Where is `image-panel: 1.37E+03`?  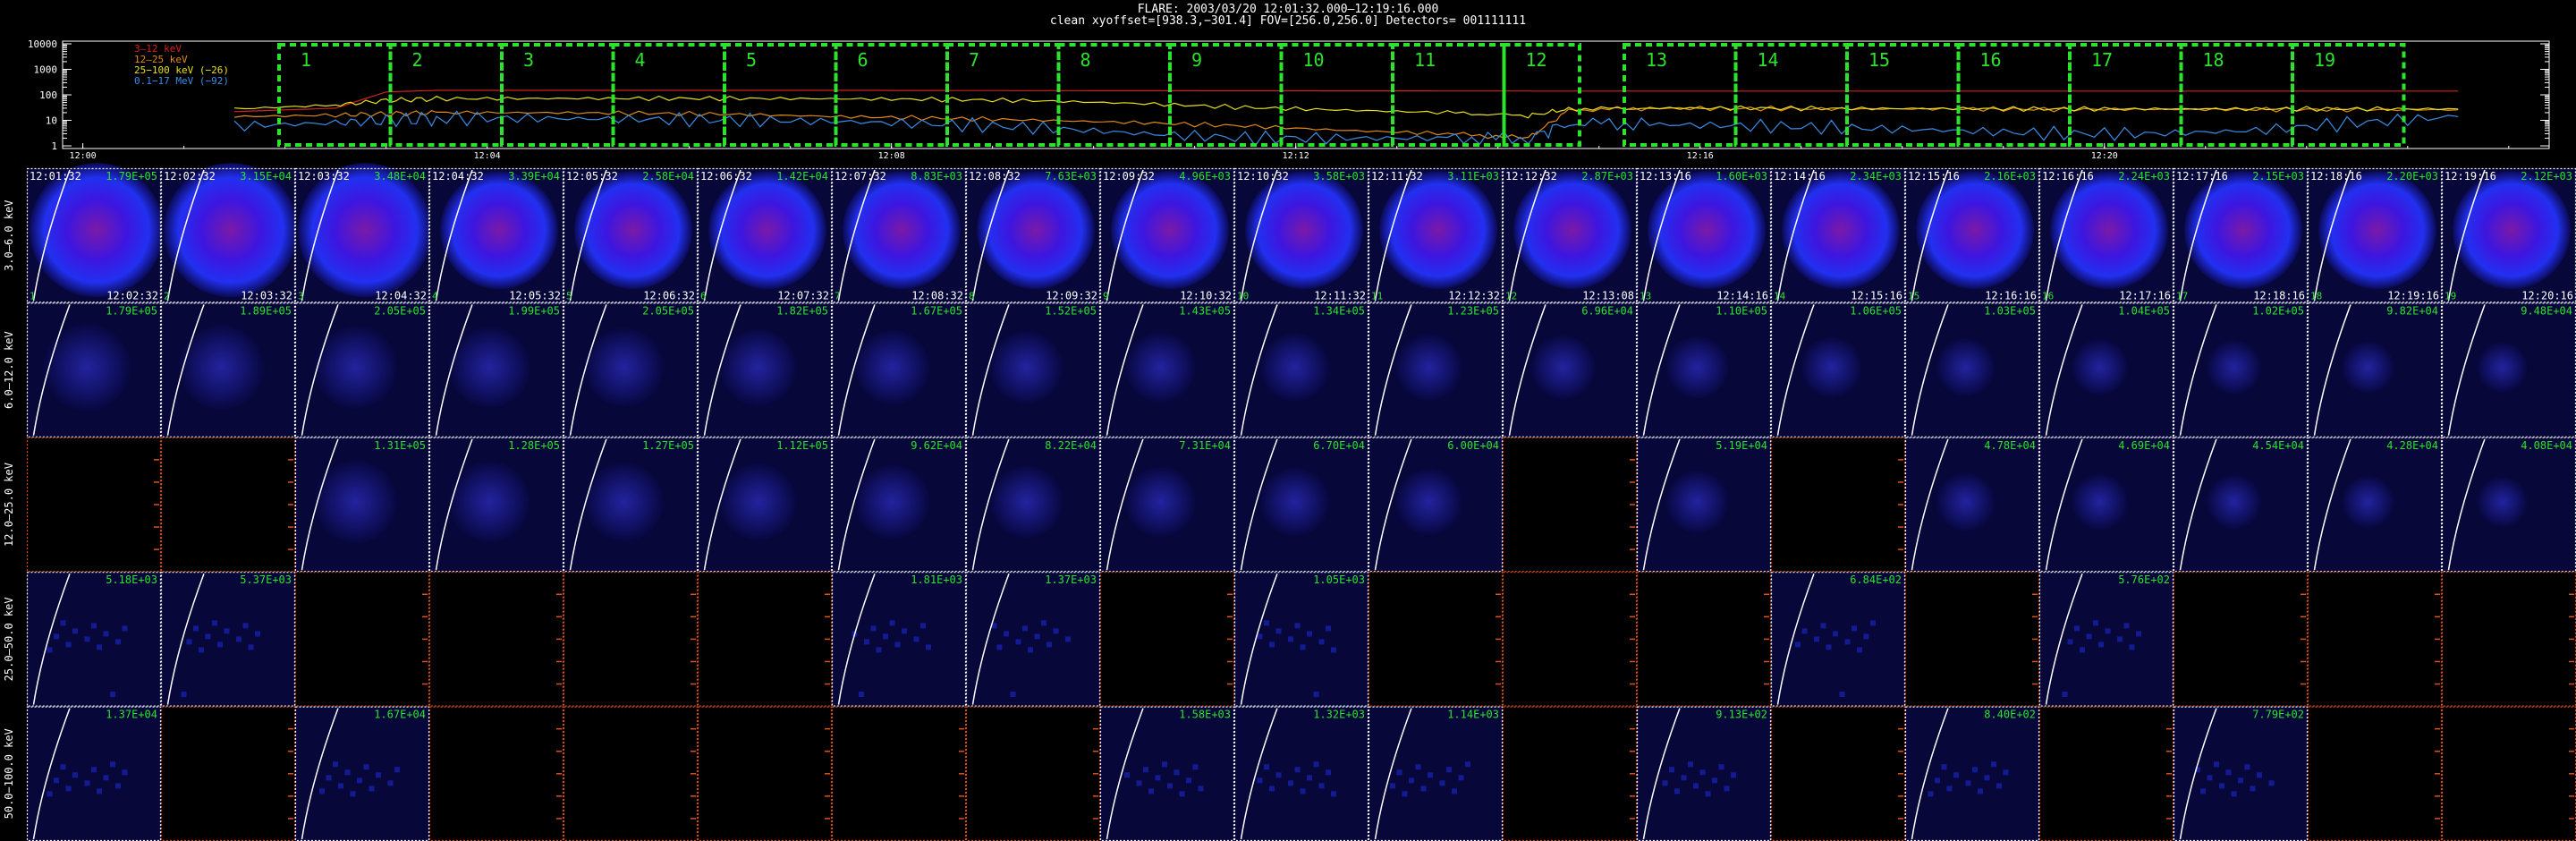
image-panel: 1.37E+03 is located at coordinates (1033, 639).